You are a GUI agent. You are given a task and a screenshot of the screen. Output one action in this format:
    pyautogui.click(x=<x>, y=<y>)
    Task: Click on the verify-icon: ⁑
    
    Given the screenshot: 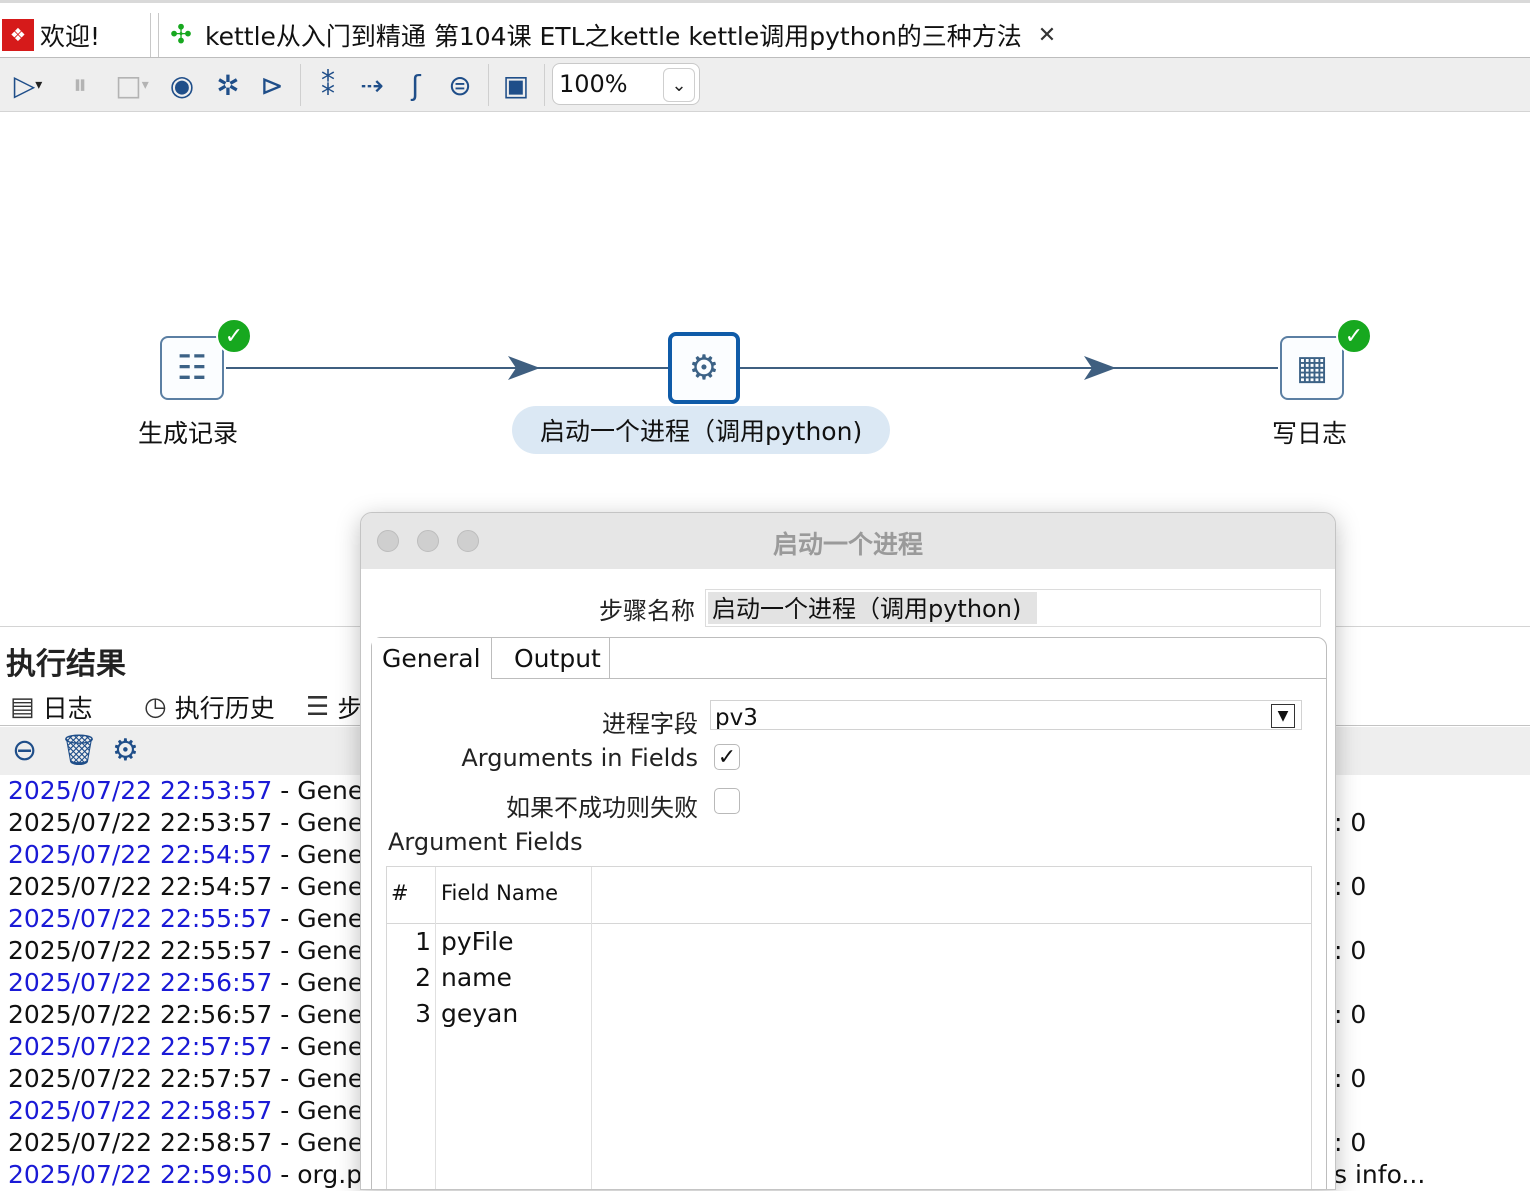 What is the action you would take?
    pyautogui.click(x=328, y=85)
    